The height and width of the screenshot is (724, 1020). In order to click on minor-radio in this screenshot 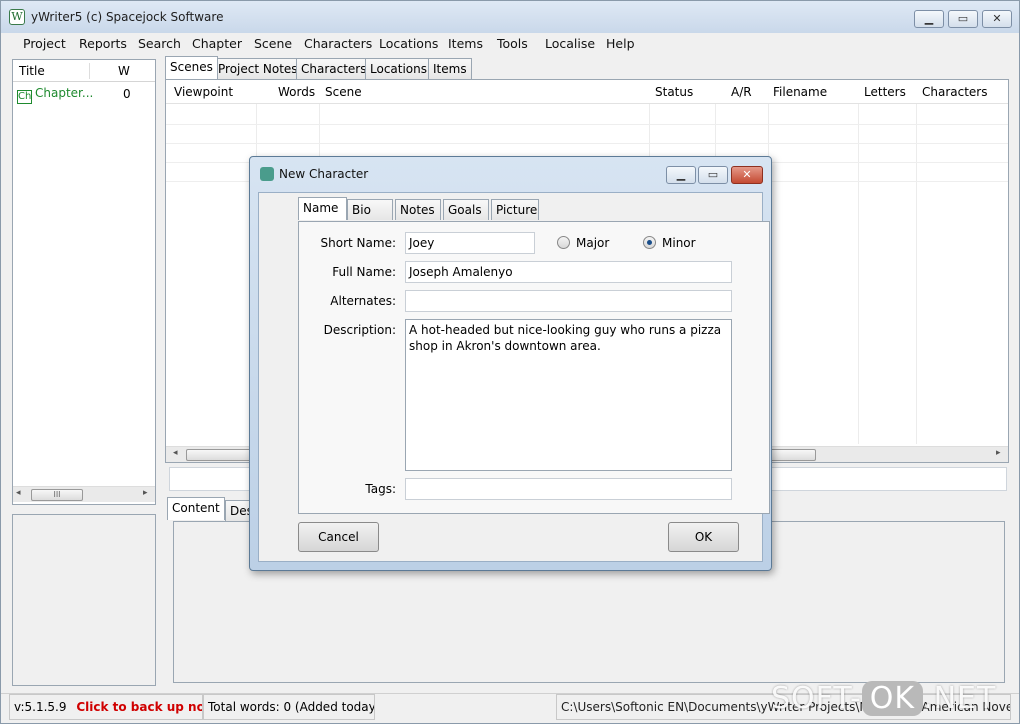, I will do `click(649, 242)`.